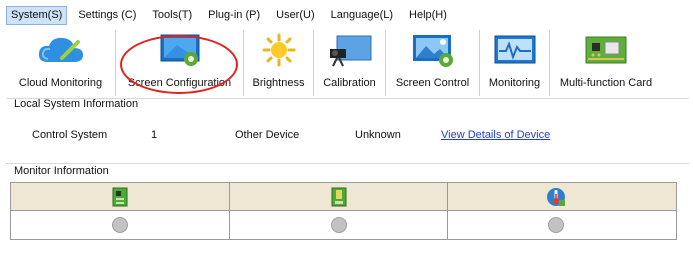 This screenshot has width=693, height=258. What do you see at coordinates (76, 104) in the screenshot?
I see `local-system-title: Local System Information` at bounding box center [76, 104].